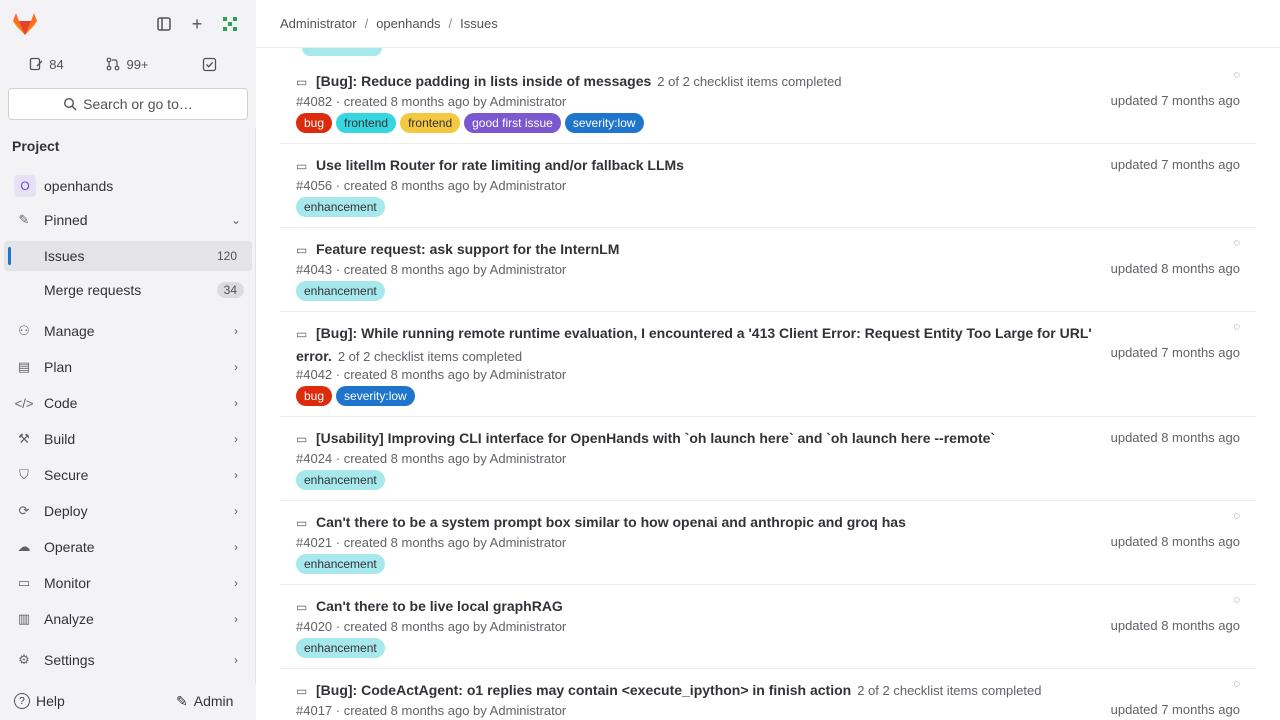 Image resolution: width=1280 pixels, height=720 pixels. Describe the element at coordinates (24, 546) in the screenshot. I see `cloud-gear-icon: ☁` at that location.